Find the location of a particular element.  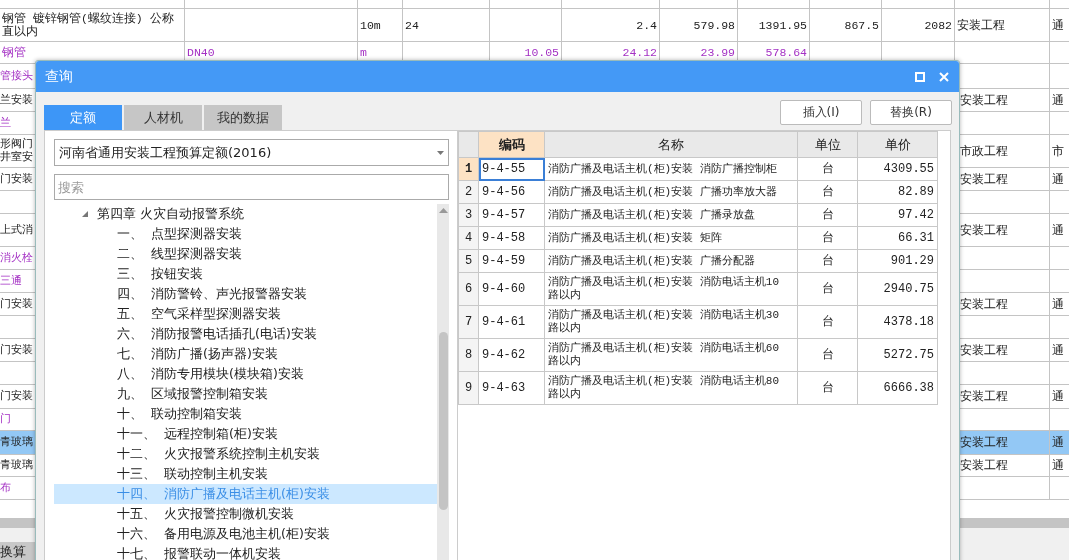

scrollbar is located at coordinates (443, 382).